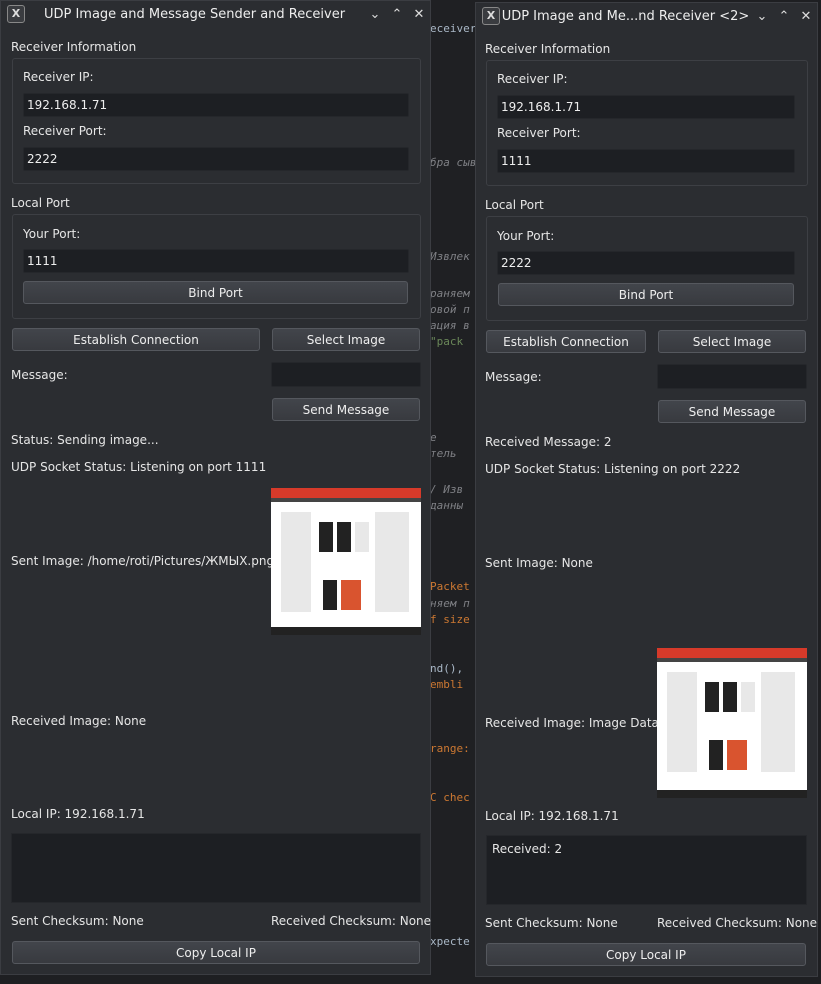 The image size is (821, 984). What do you see at coordinates (447, 489) in the screenshot?
I see `code-fragment: / Изв` at bounding box center [447, 489].